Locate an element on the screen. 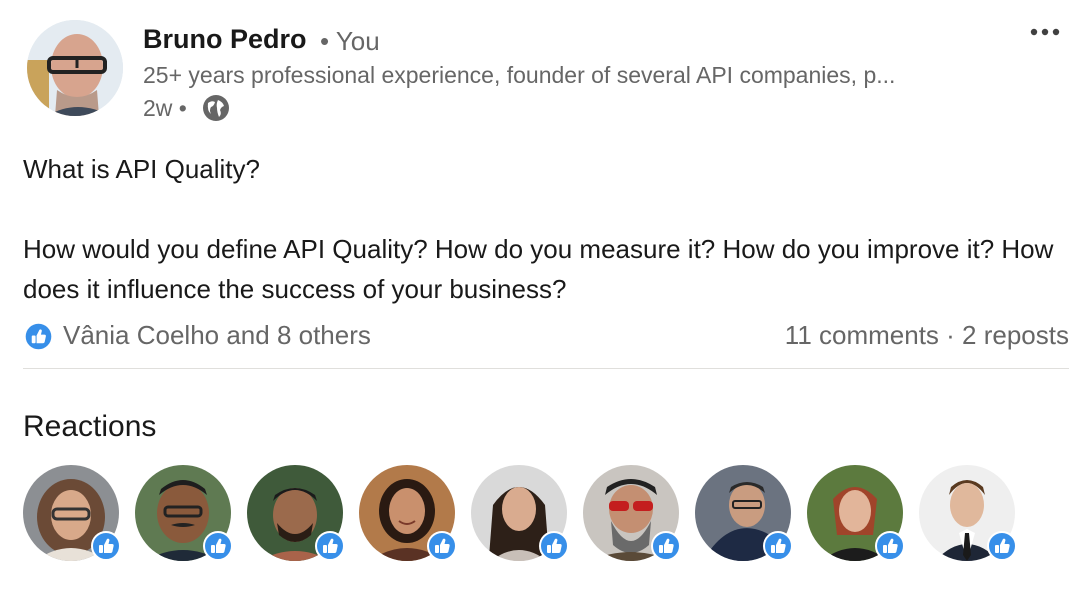  author-avatar is located at coordinates (75, 68).